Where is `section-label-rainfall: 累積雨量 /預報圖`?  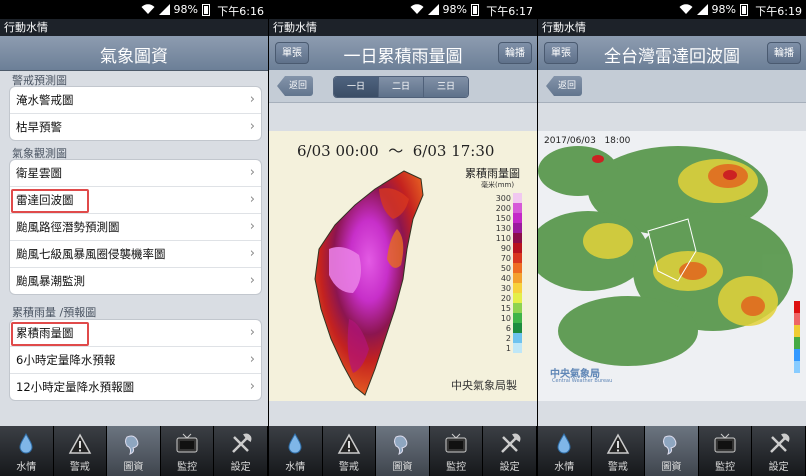 section-label-rainfall: 累積雨量 /預報圖 is located at coordinates (54, 312).